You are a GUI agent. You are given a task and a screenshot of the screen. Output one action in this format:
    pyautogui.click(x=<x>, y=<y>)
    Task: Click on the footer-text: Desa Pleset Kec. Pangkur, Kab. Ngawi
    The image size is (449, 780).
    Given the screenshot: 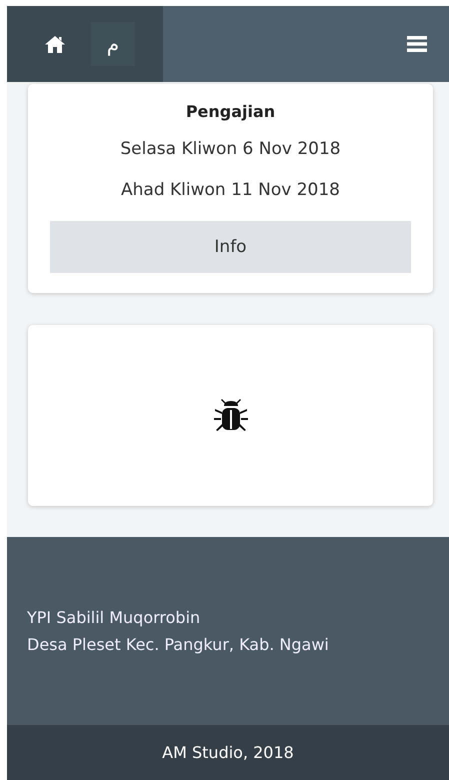 What is the action you would take?
    pyautogui.click(x=178, y=645)
    